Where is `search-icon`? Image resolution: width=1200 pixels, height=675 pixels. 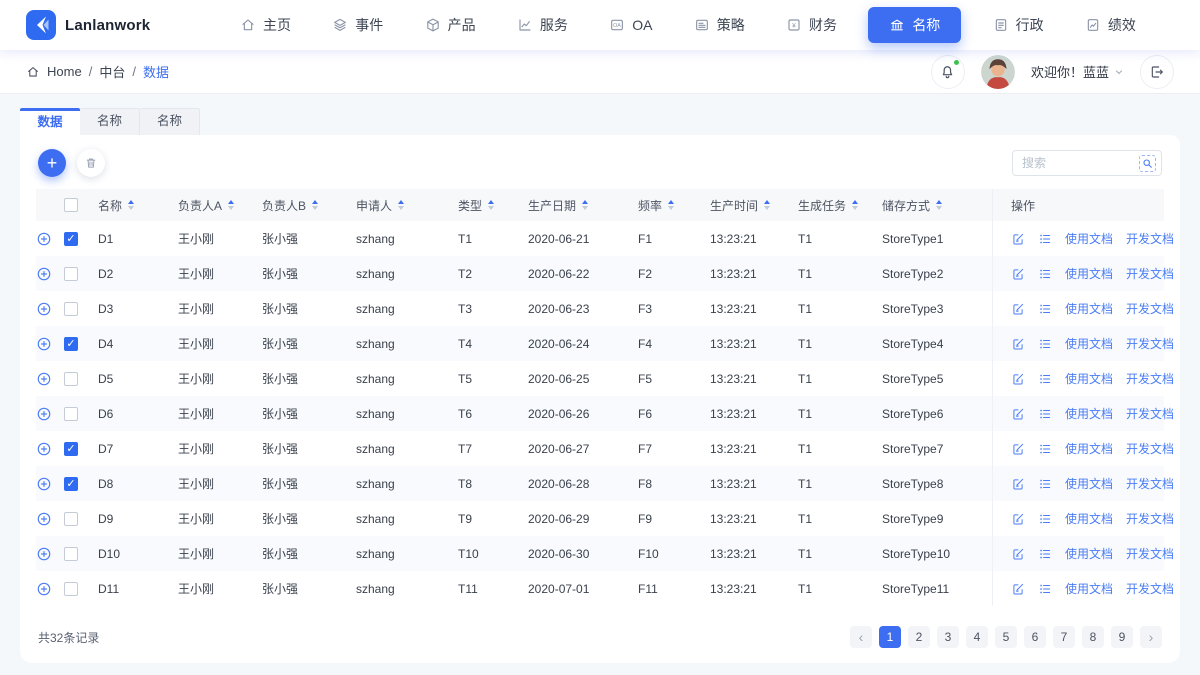
search-icon is located at coordinates (1147, 163).